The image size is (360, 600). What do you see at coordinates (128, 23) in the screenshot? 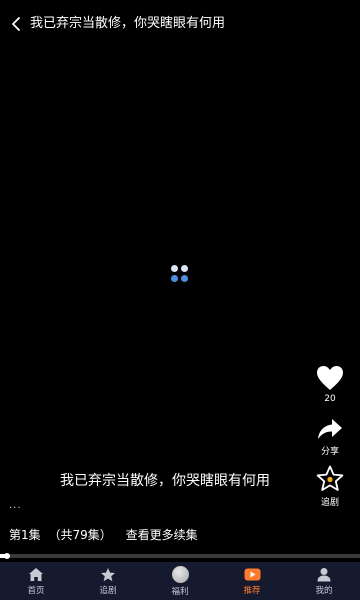
I see `page-title: 我已弃宗当散修，你哭瞎眼有何用` at bounding box center [128, 23].